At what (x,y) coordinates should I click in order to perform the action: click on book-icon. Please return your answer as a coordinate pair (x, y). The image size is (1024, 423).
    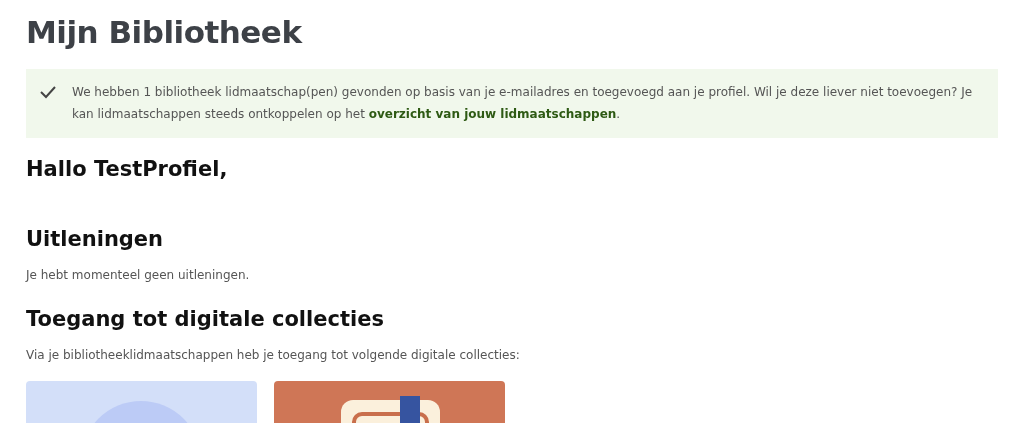
    Looking at the image, I should click on (390, 409).